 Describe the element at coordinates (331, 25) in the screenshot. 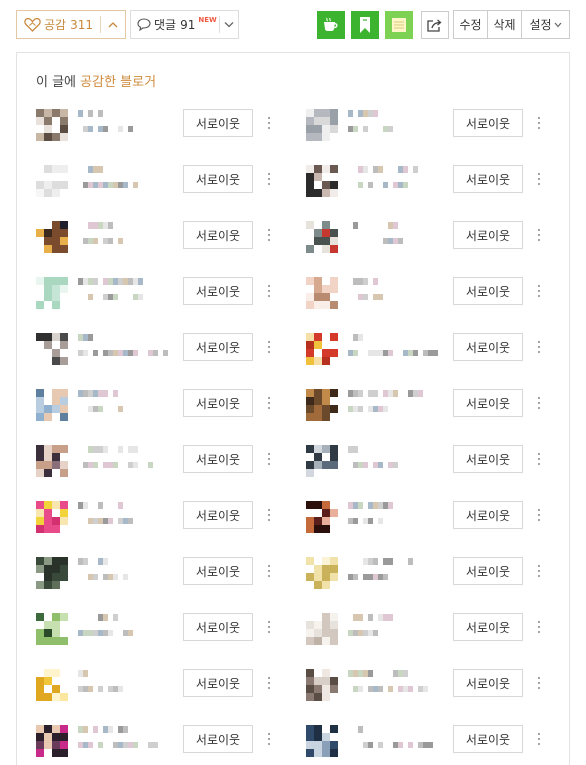

I see `share-cafe-button` at that location.